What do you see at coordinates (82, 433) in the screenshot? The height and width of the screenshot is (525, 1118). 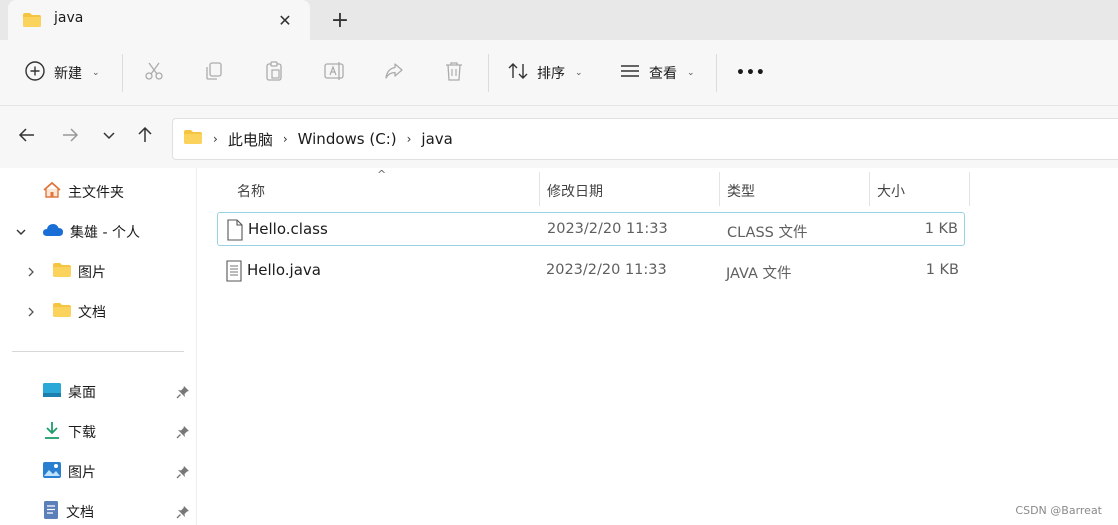 I see `sidebar-item-label: 下载` at bounding box center [82, 433].